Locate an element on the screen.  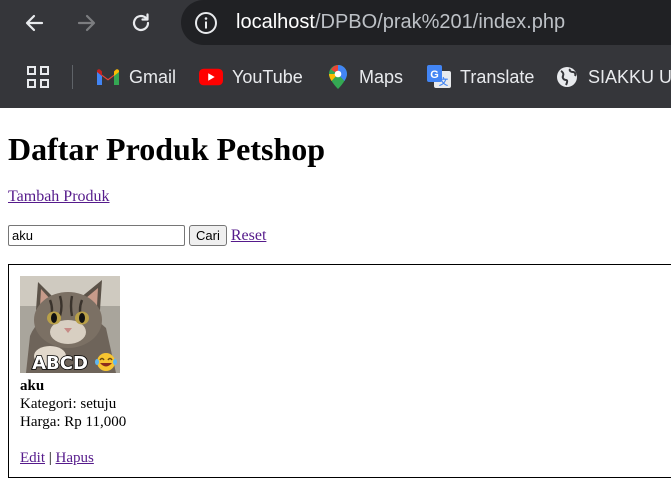
page-title: Daftar Produk Petshop is located at coordinates (167, 149).